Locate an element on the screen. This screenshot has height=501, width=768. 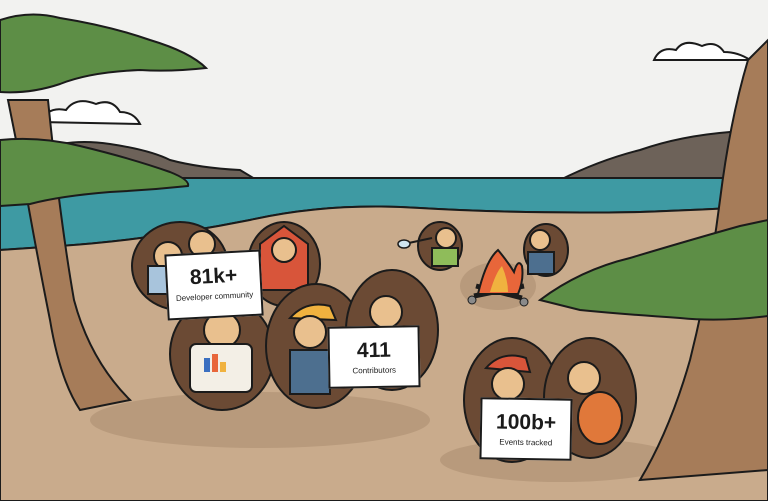
stat-card-community: 81k+ Developer community is located at coordinates (214, 285).